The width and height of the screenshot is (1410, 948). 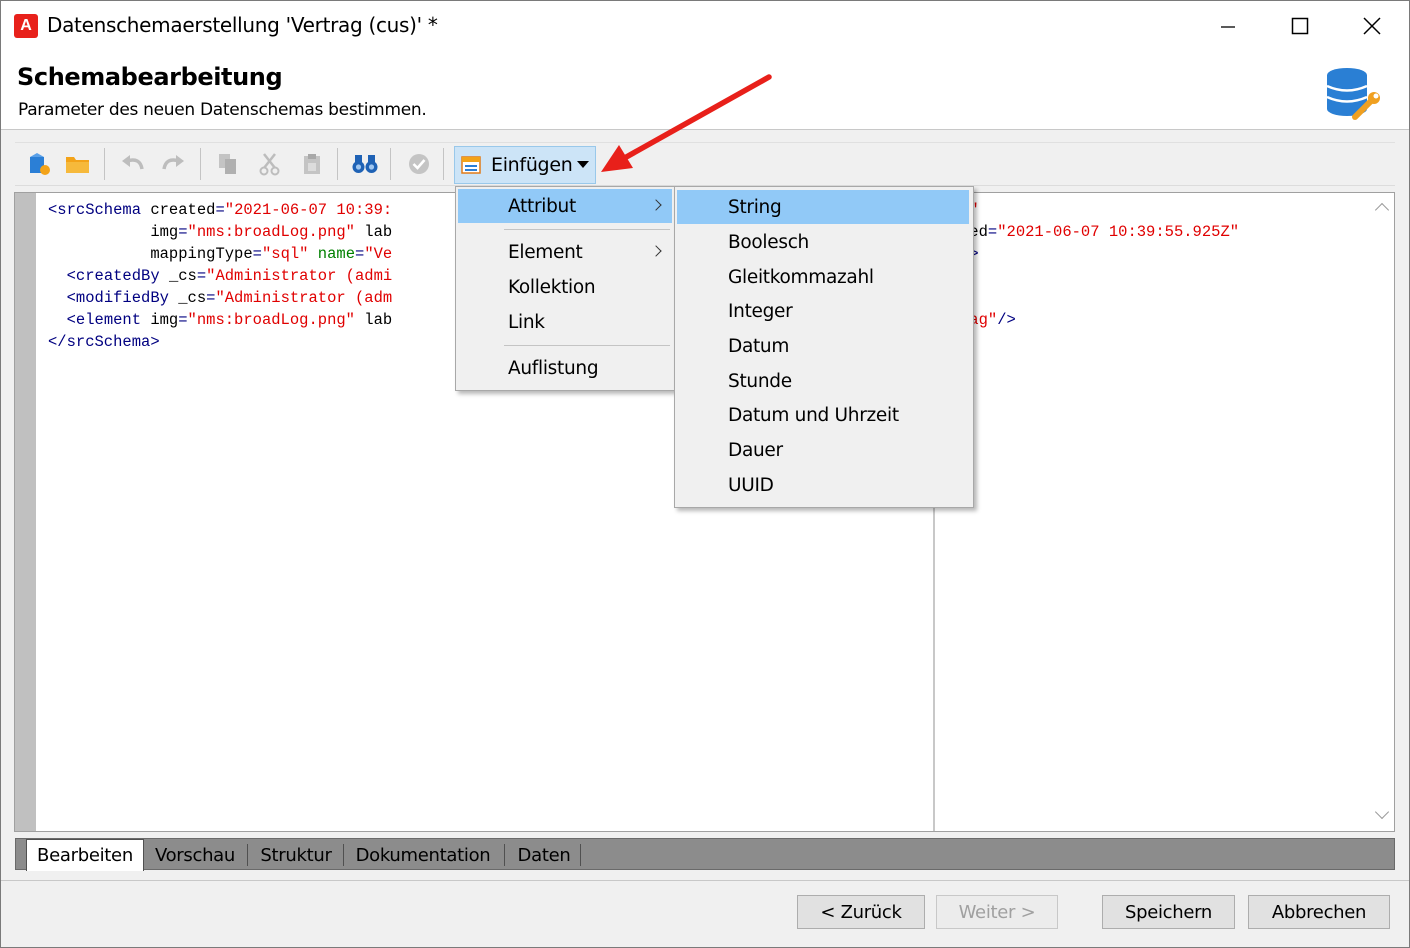 I want to click on menu-item-element: Element, so click(x=565, y=252).